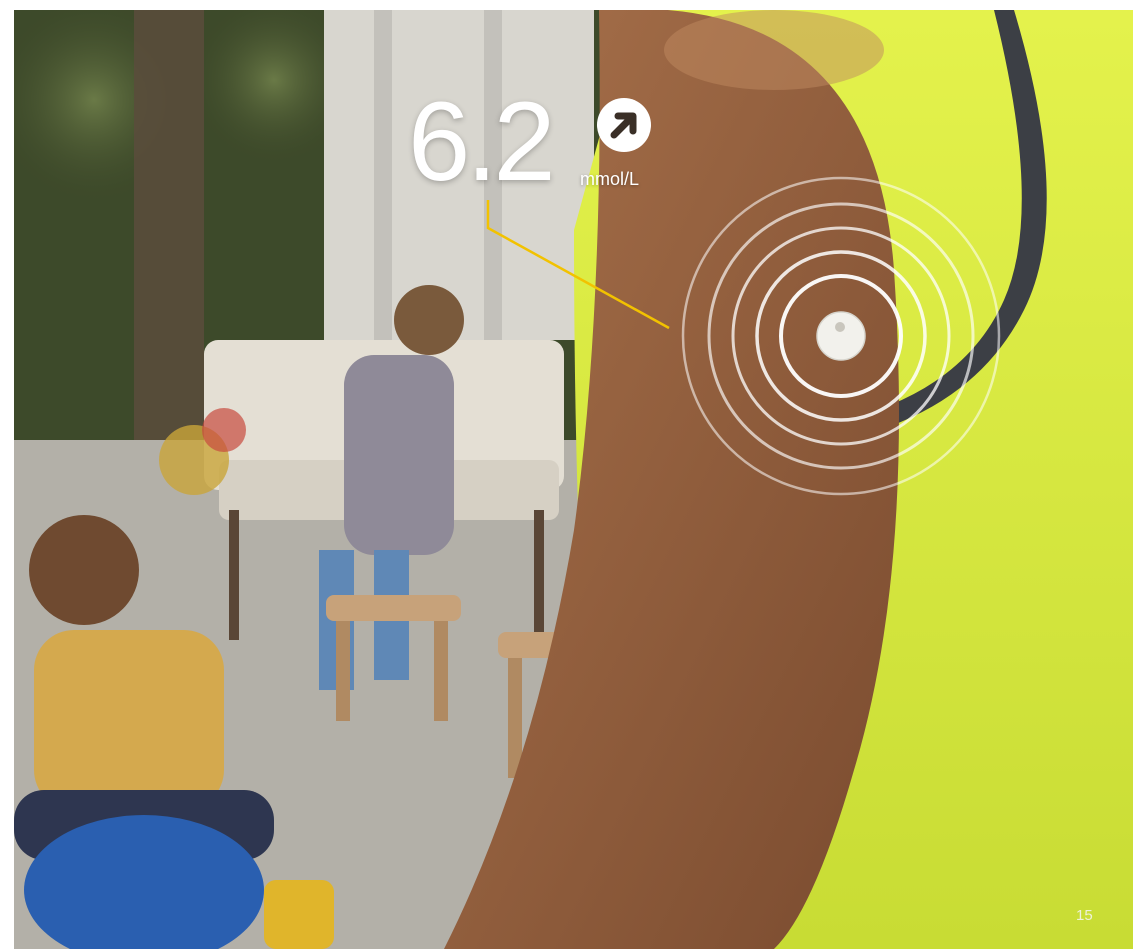 The height and width of the screenshot is (949, 1133). What do you see at coordinates (610, 179) in the screenshot?
I see `unit-label: mmol/L` at bounding box center [610, 179].